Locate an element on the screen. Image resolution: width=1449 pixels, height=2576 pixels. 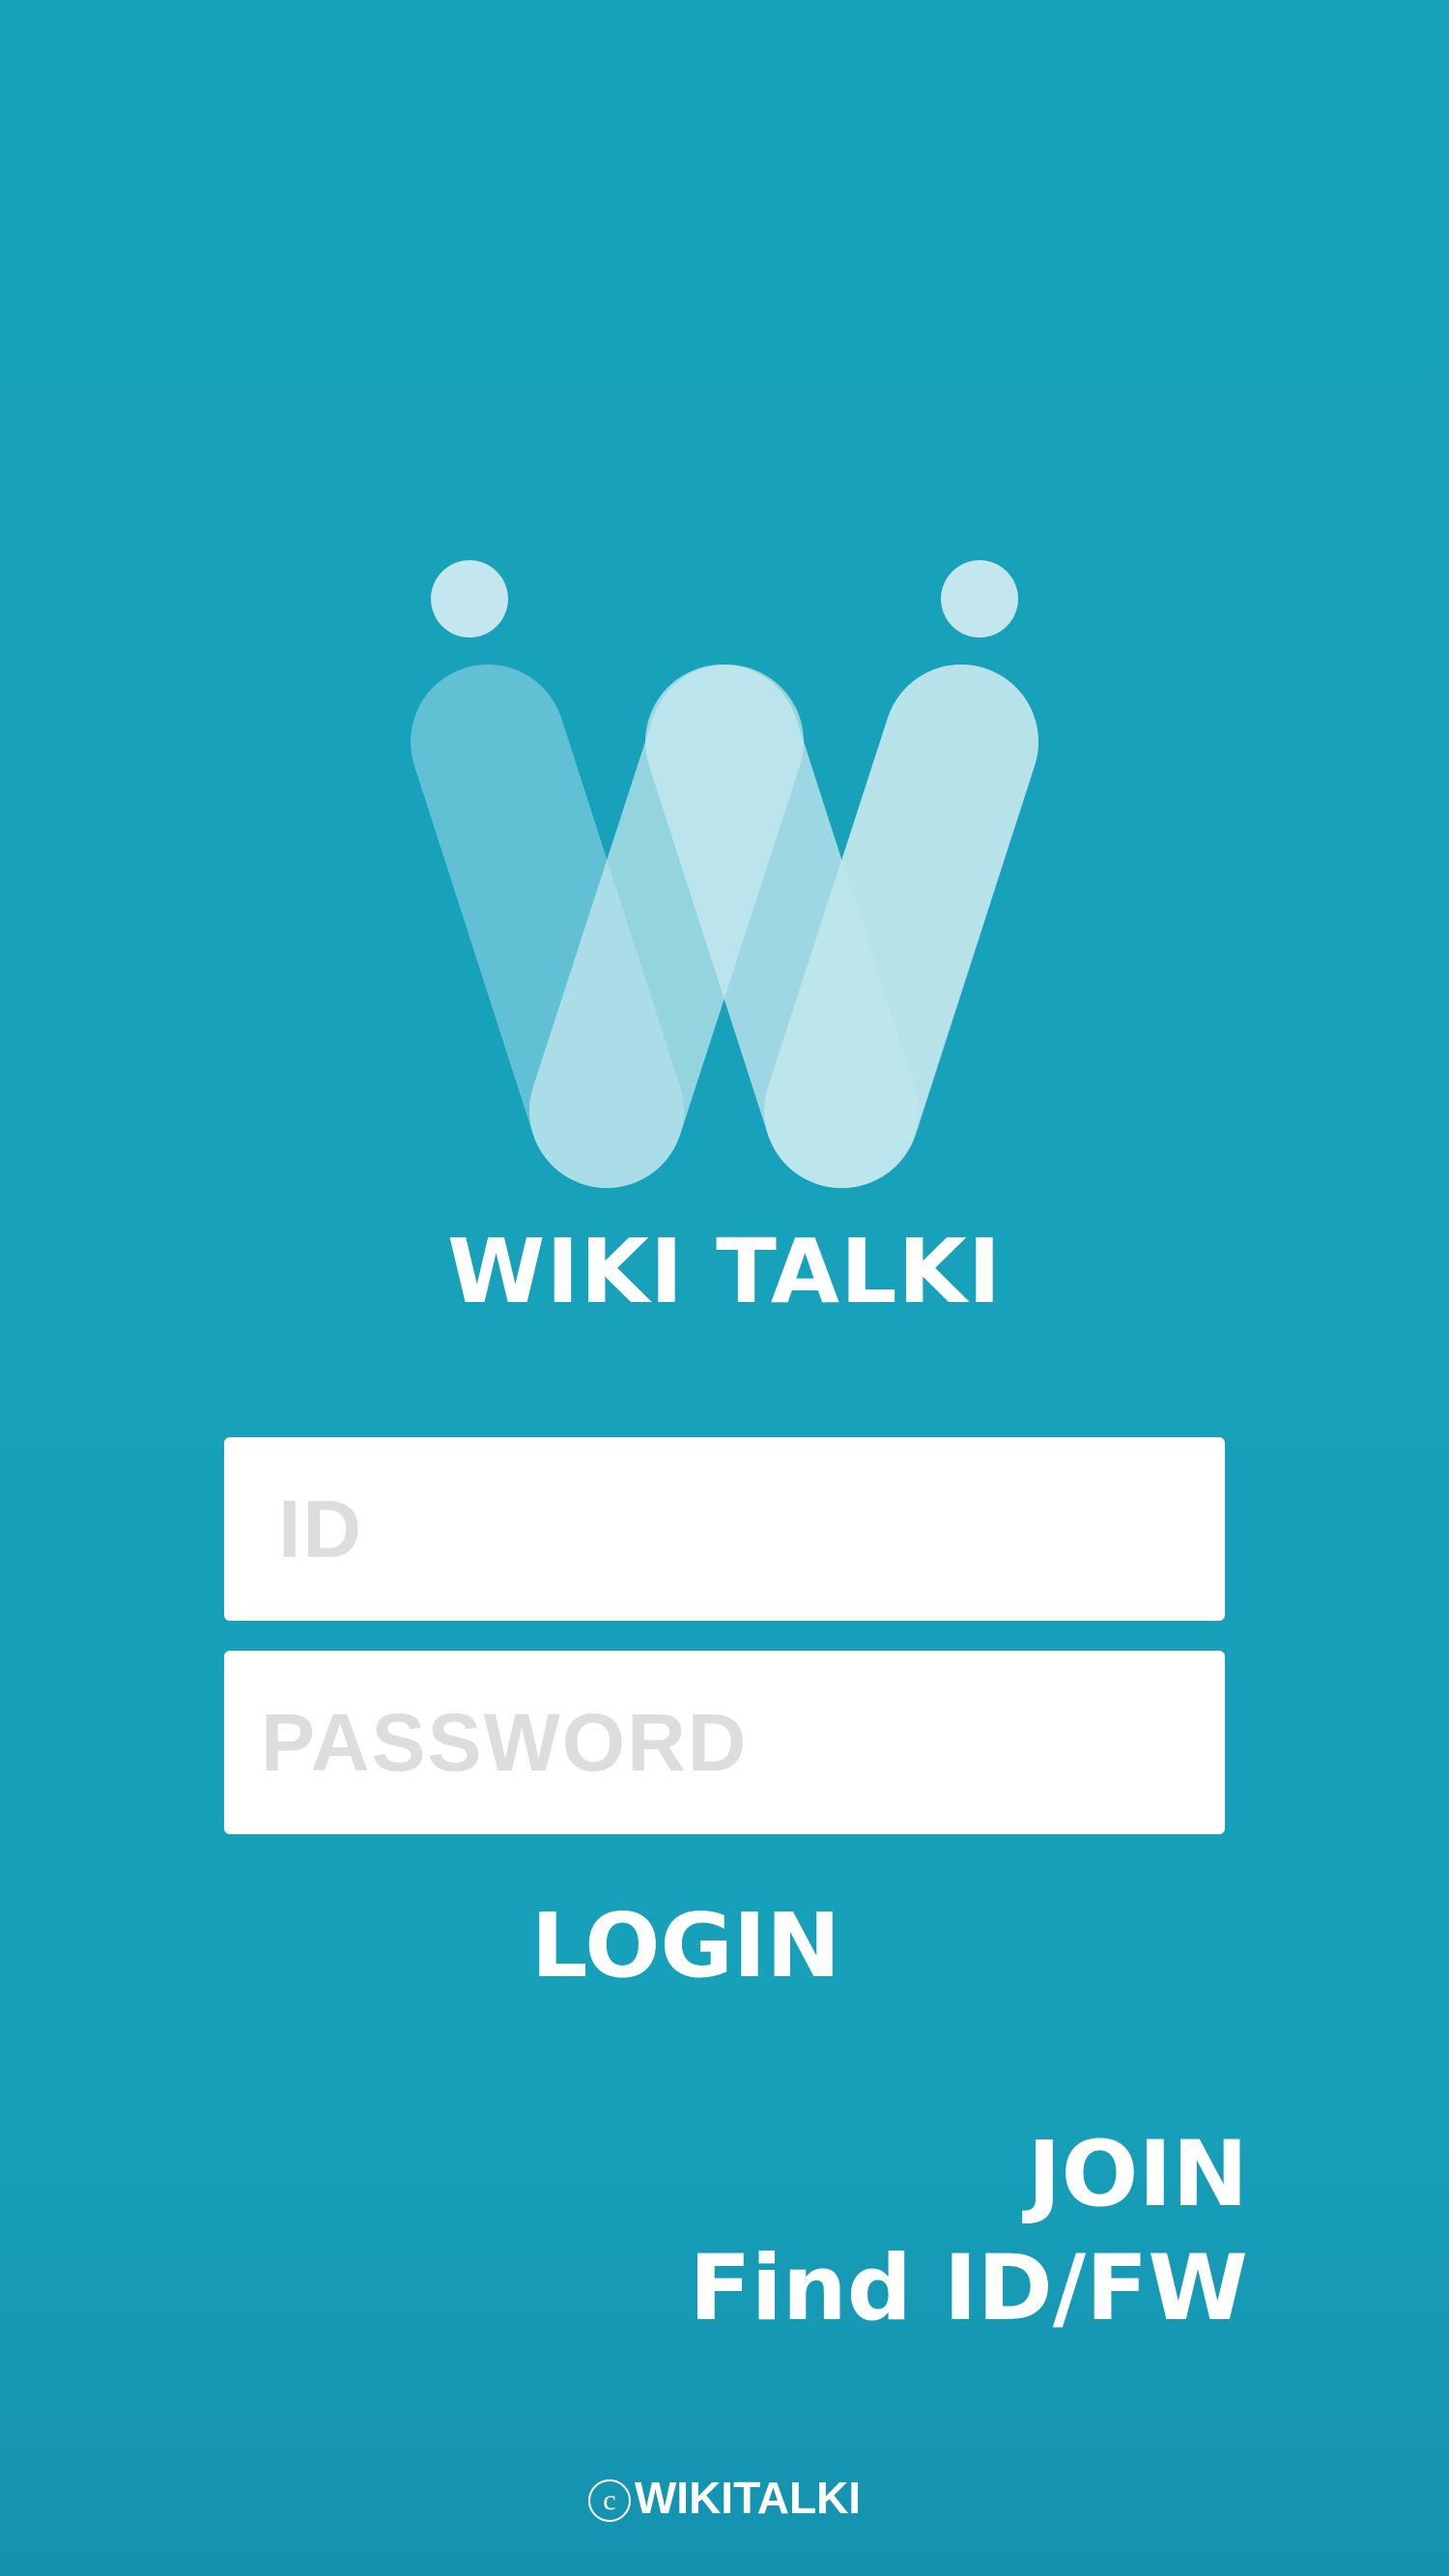
logo-right-head-dot is located at coordinates (979, 598).